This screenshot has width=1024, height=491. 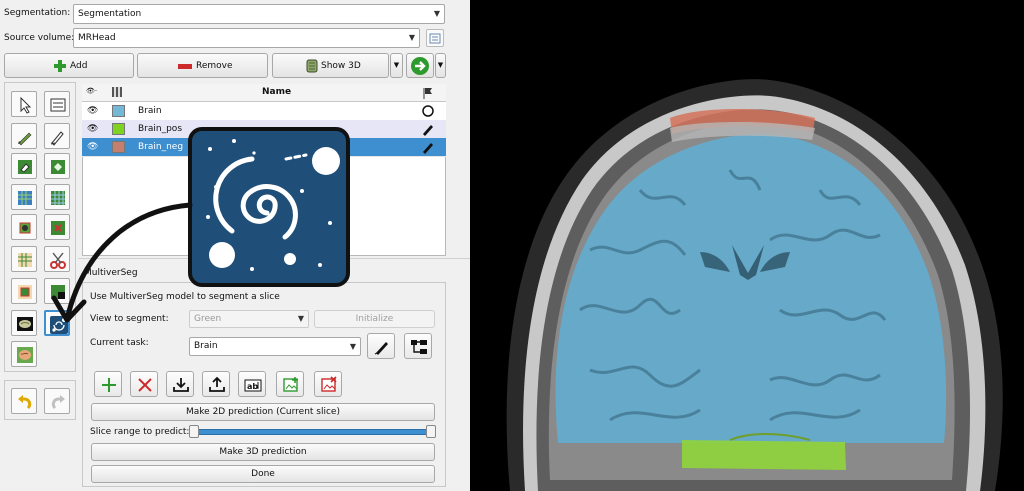 I want to click on show-3d-label: Show 3D, so click(x=341, y=66).